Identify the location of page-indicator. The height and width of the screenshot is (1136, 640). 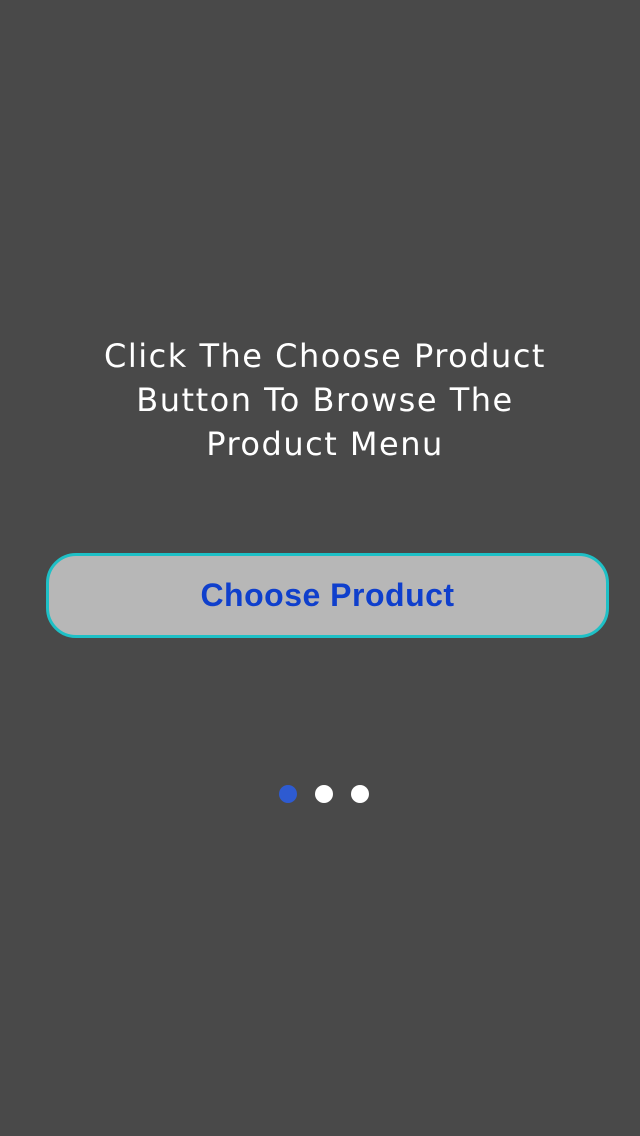
(324, 794).